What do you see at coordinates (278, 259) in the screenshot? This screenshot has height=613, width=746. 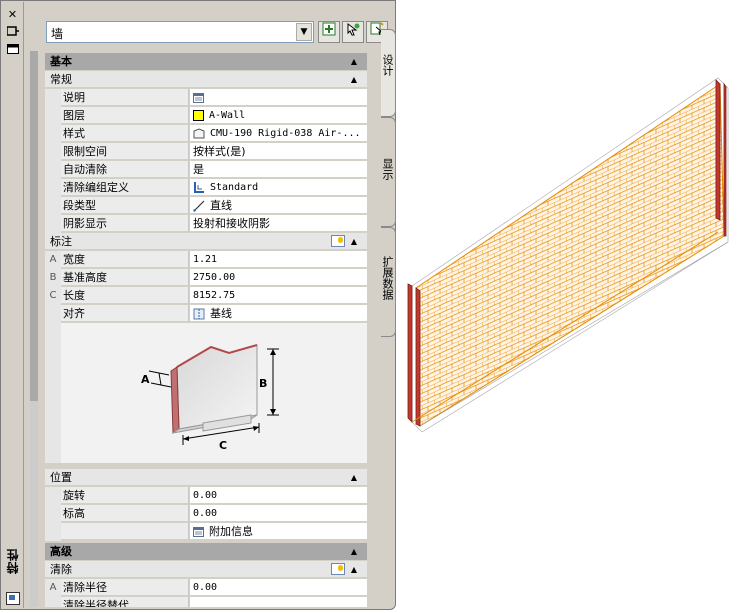 I see `property-value: 1.21` at bounding box center [278, 259].